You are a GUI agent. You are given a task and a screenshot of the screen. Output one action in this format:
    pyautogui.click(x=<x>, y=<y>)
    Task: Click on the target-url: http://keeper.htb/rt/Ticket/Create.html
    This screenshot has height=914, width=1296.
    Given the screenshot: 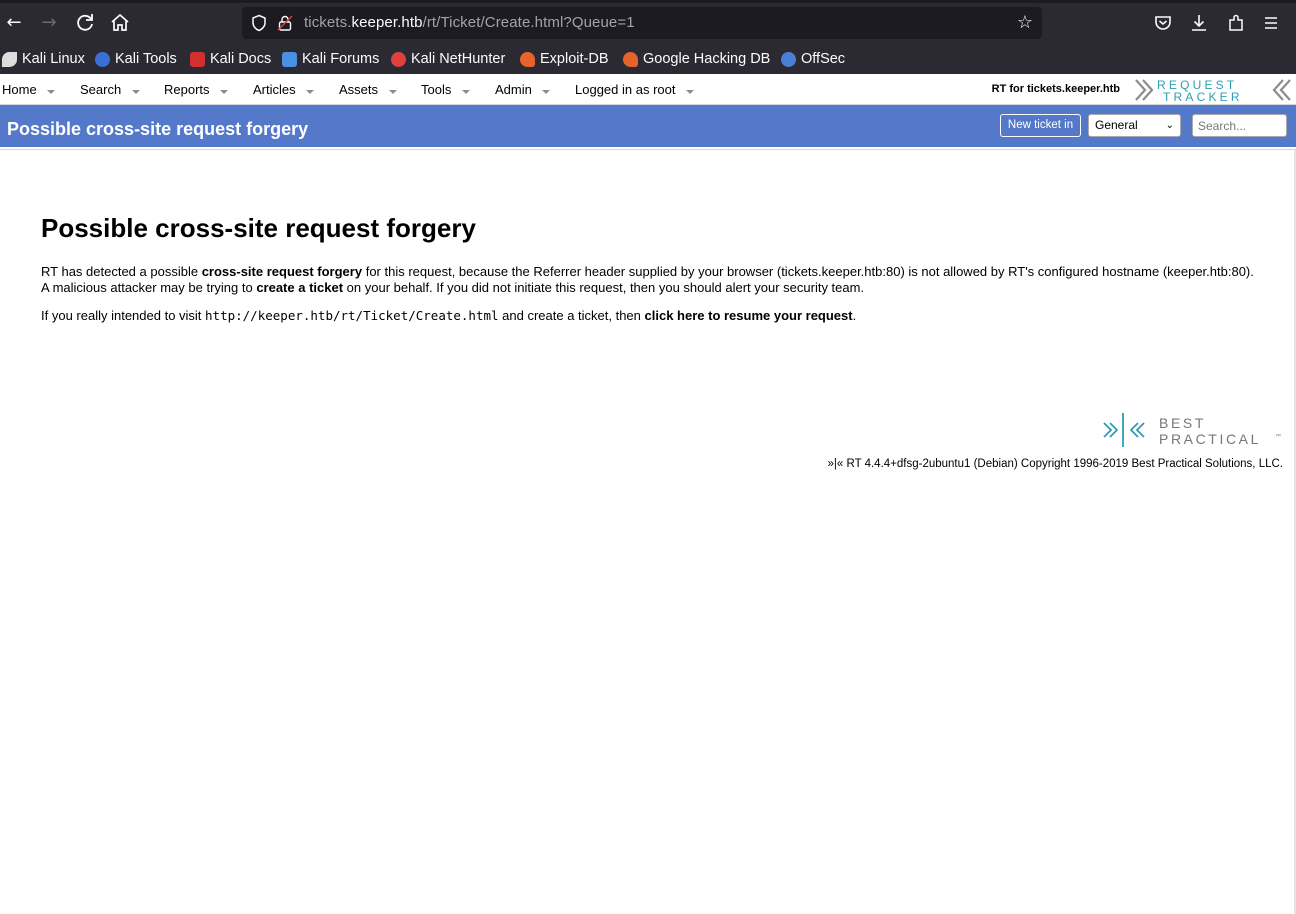 What is the action you would take?
    pyautogui.click(x=352, y=315)
    